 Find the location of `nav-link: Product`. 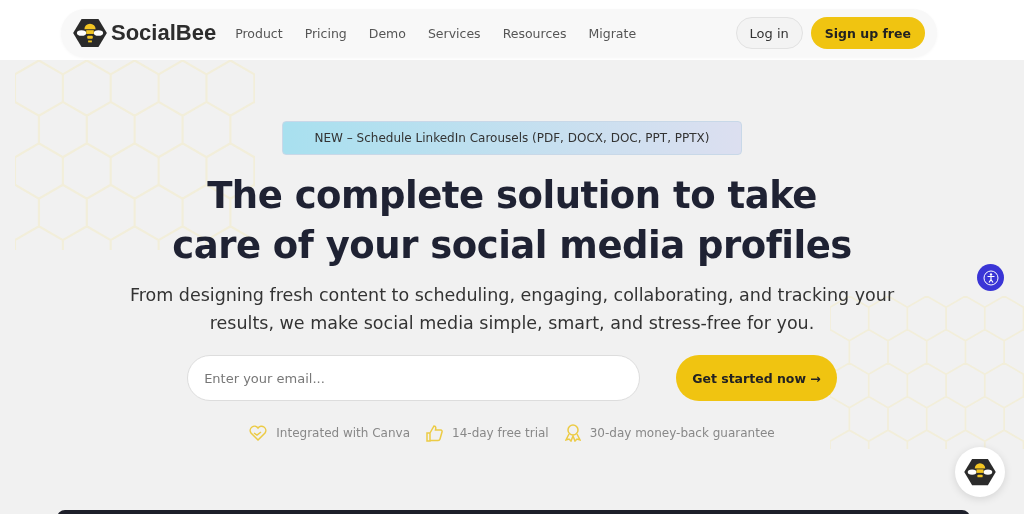

nav-link: Product is located at coordinates (259, 33).